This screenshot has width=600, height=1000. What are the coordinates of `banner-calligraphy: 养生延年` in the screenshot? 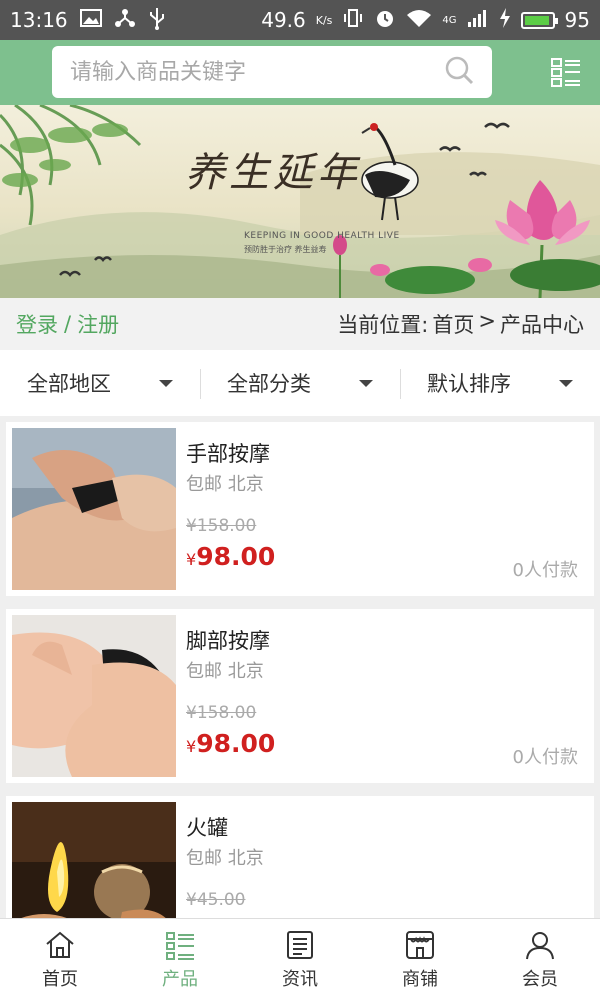 It's located at (273, 173).